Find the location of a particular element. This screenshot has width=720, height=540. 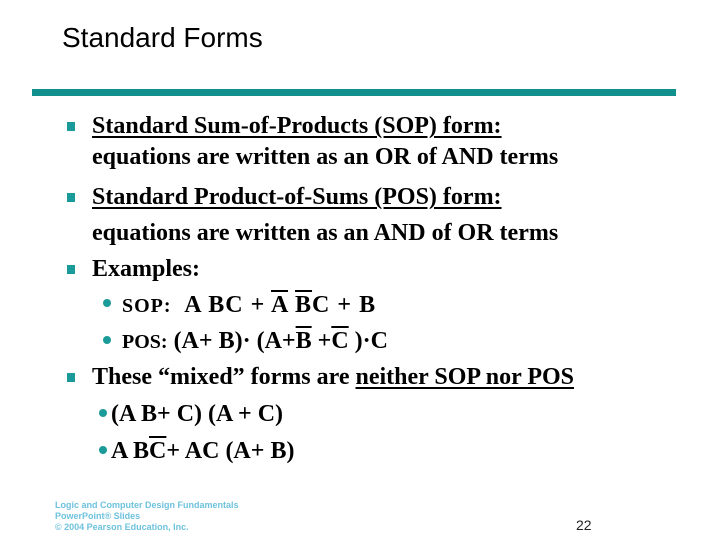

complement-A: A is located at coordinates (280, 305).